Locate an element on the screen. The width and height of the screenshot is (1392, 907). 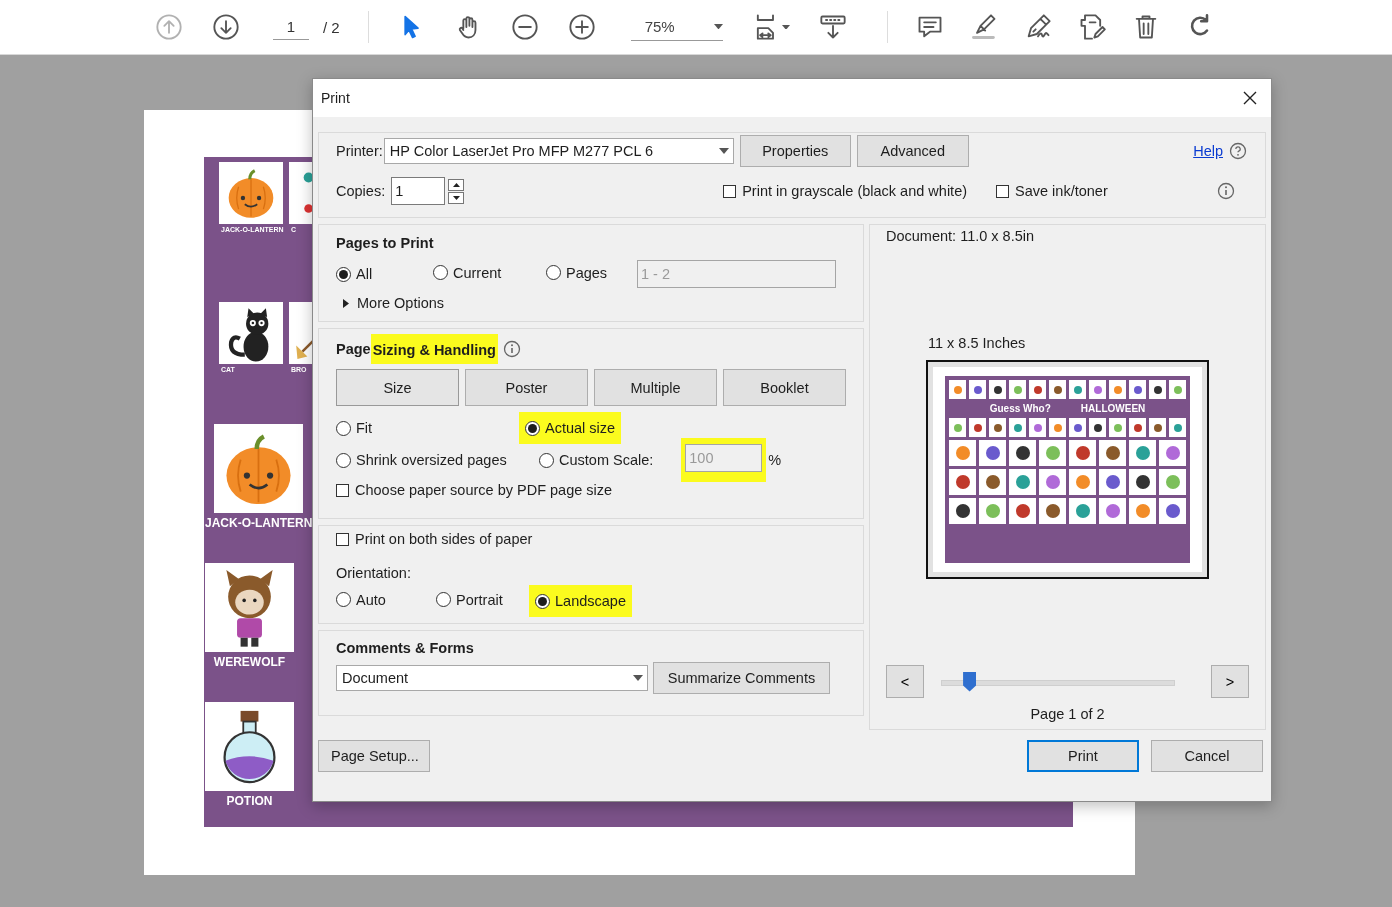
radio-label: Fit is located at coordinates (364, 428).